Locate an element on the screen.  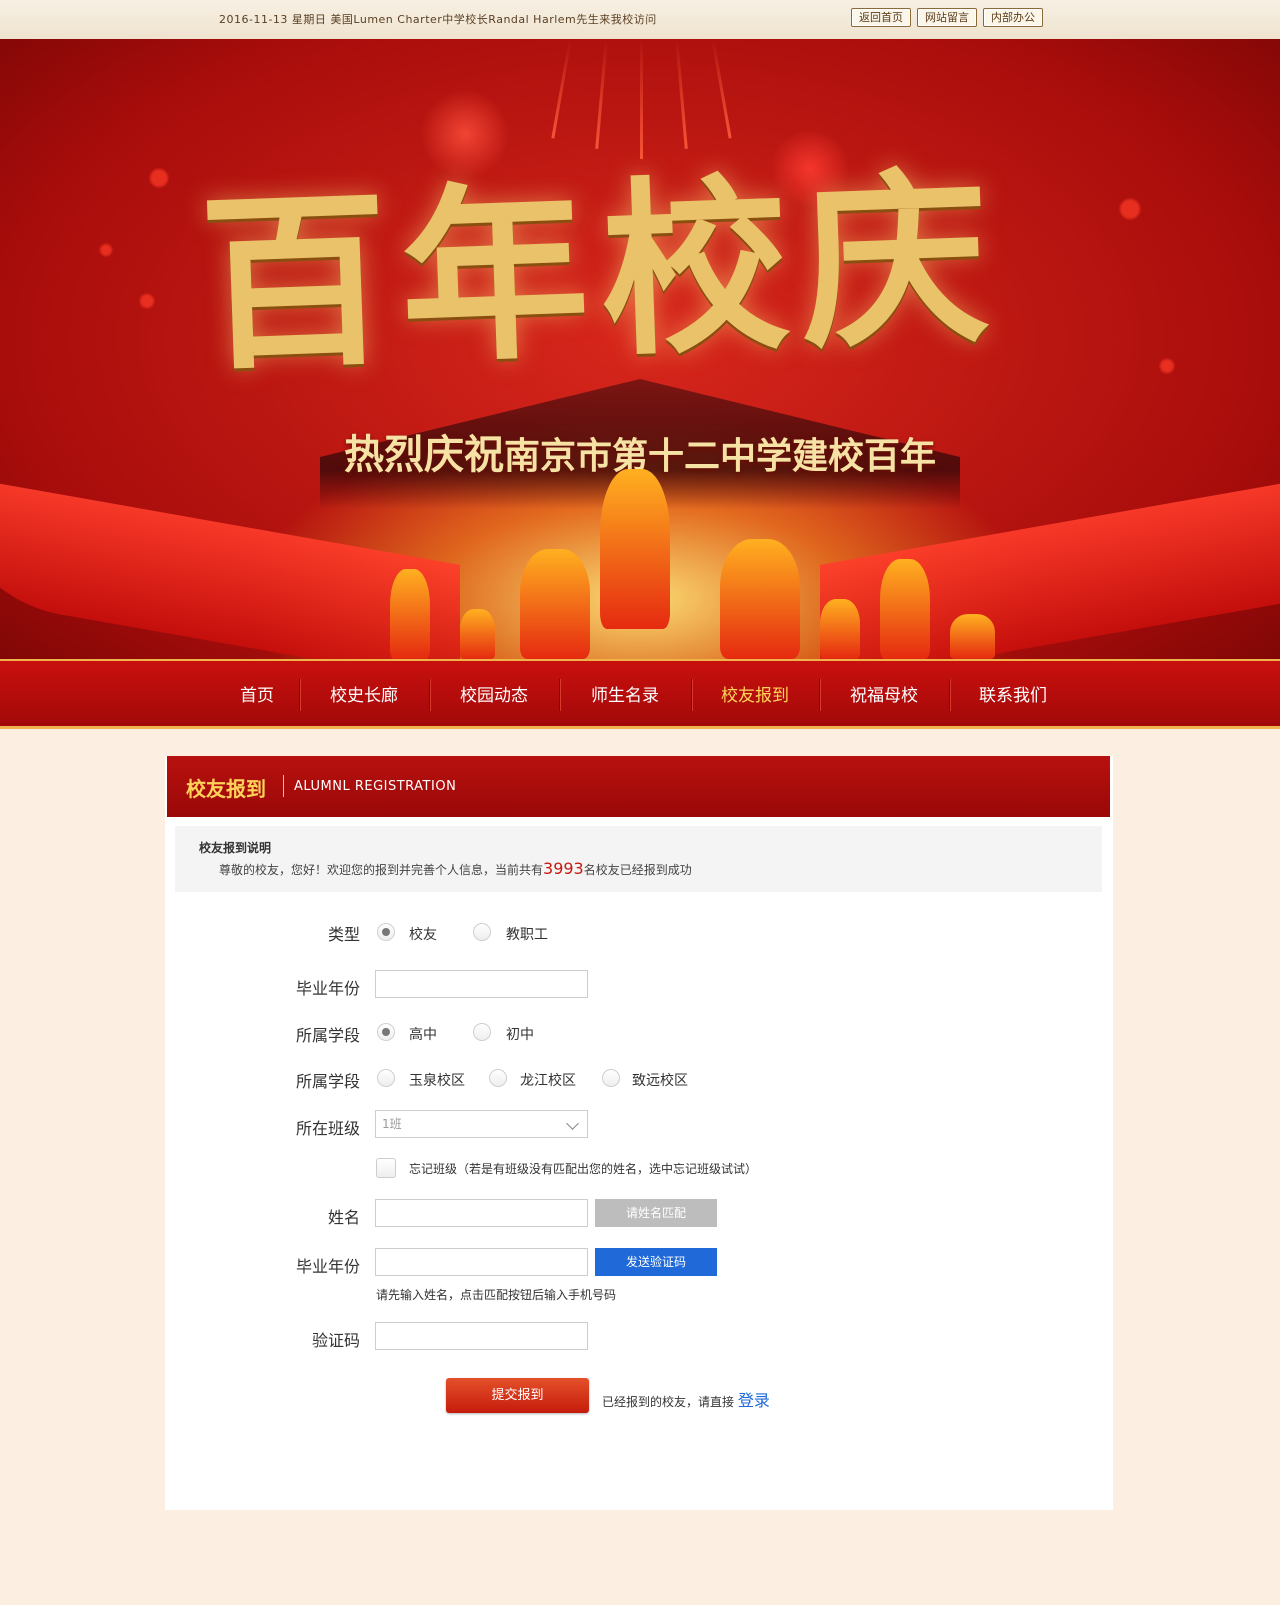
type-option-alumni: 校友 is located at coordinates (423, 934).